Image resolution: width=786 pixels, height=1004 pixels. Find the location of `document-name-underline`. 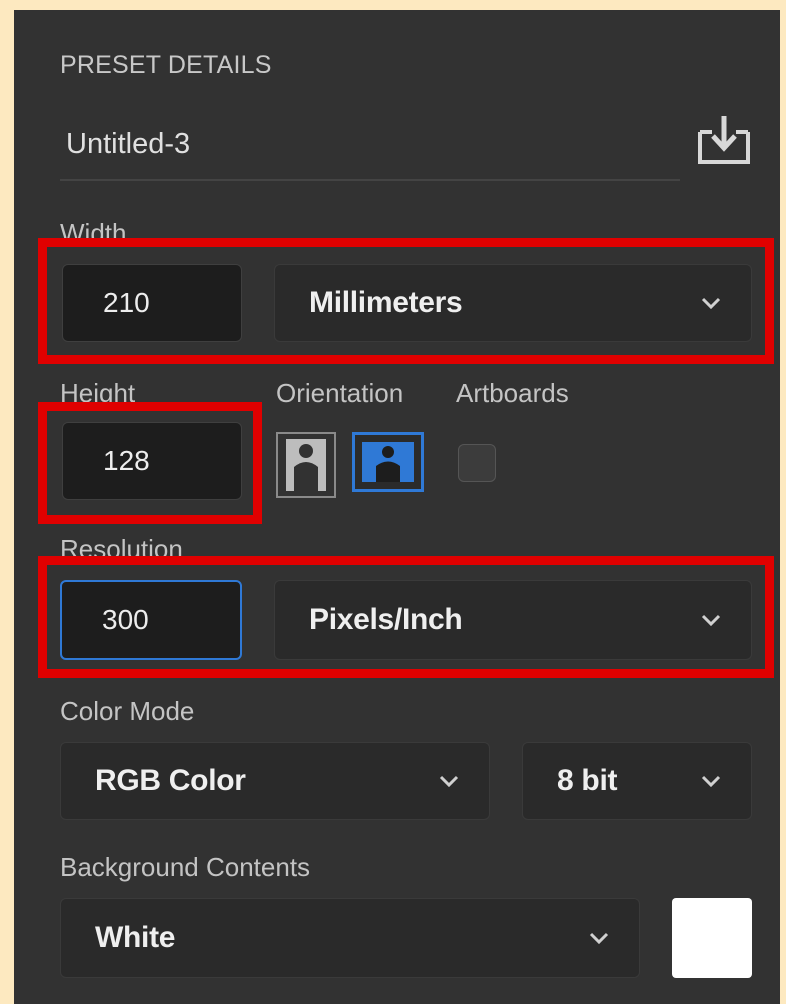

document-name-underline is located at coordinates (370, 180).